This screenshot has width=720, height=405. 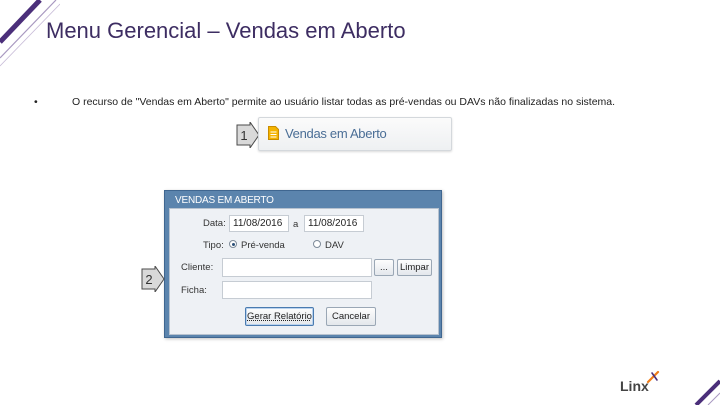 What do you see at coordinates (224, 200) in the screenshot?
I see `dialog-title: VENDAS EM ABERTO` at bounding box center [224, 200].